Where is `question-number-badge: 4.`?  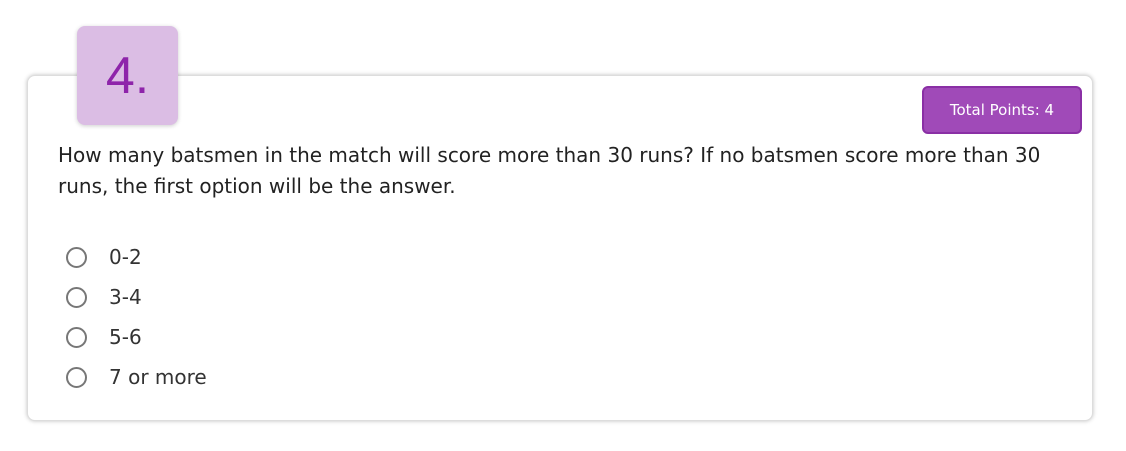 question-number-badge: 4. is located at coordinates (127, 75).